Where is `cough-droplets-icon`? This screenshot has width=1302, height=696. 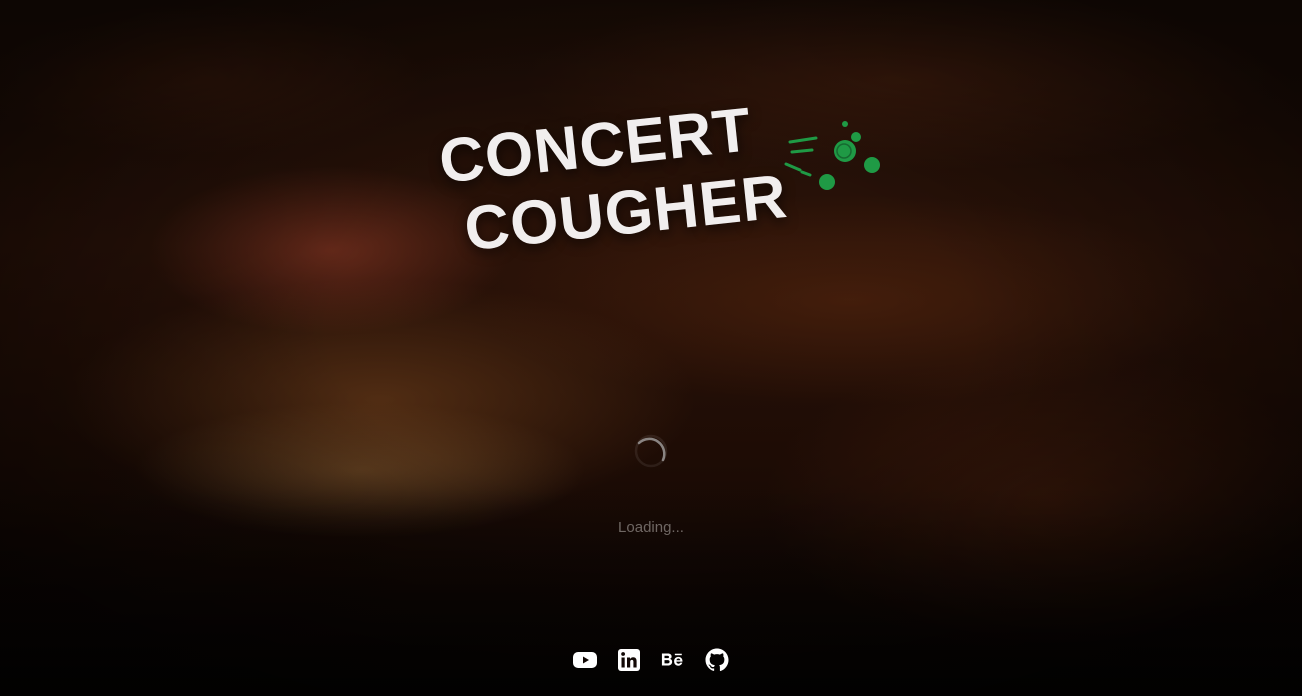 cough-droplets-icon is located at coordinates (832, 155).